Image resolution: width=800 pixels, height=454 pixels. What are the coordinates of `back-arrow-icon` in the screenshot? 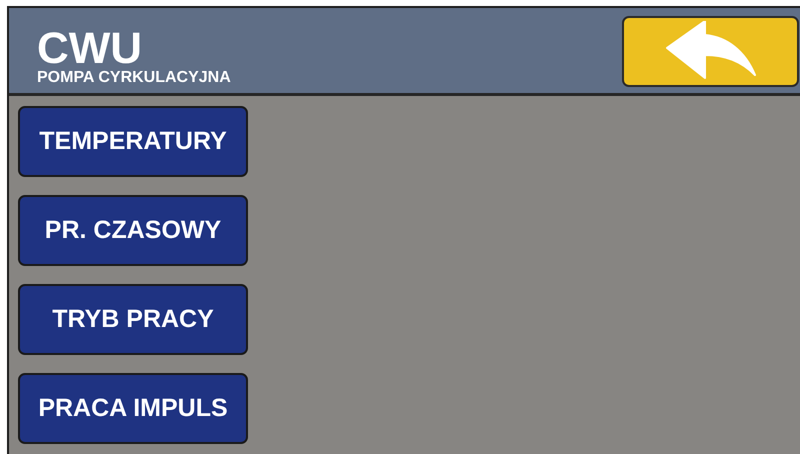 It's located at (710, 51).